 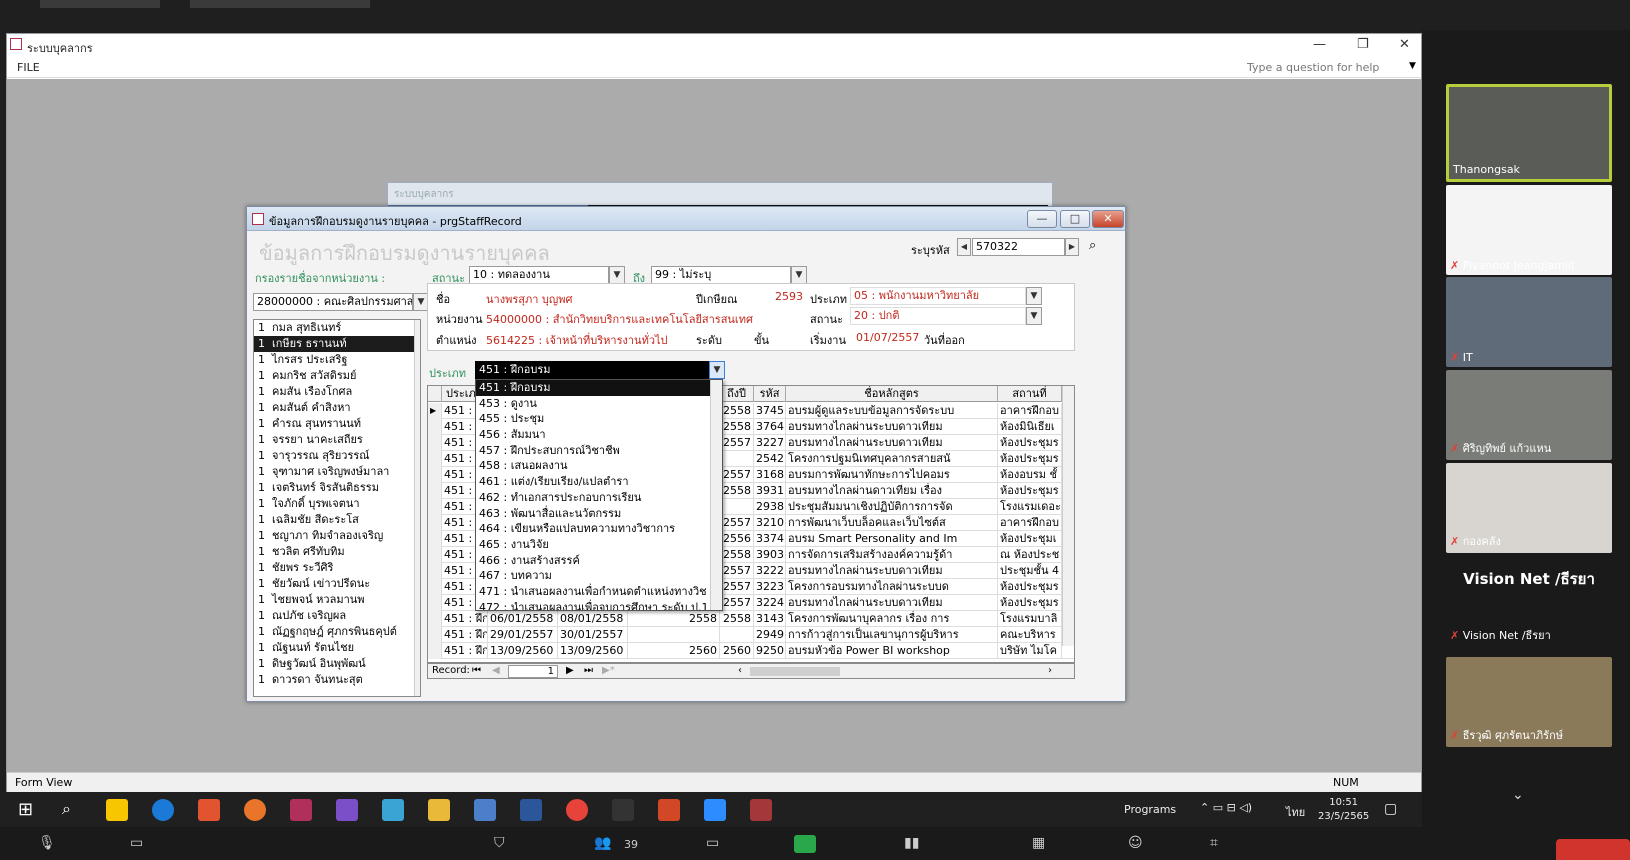 I want to click on table-cell: โครงการพัฒนาบุคลากร เรื่อง การ, so click(x=892, y=619).